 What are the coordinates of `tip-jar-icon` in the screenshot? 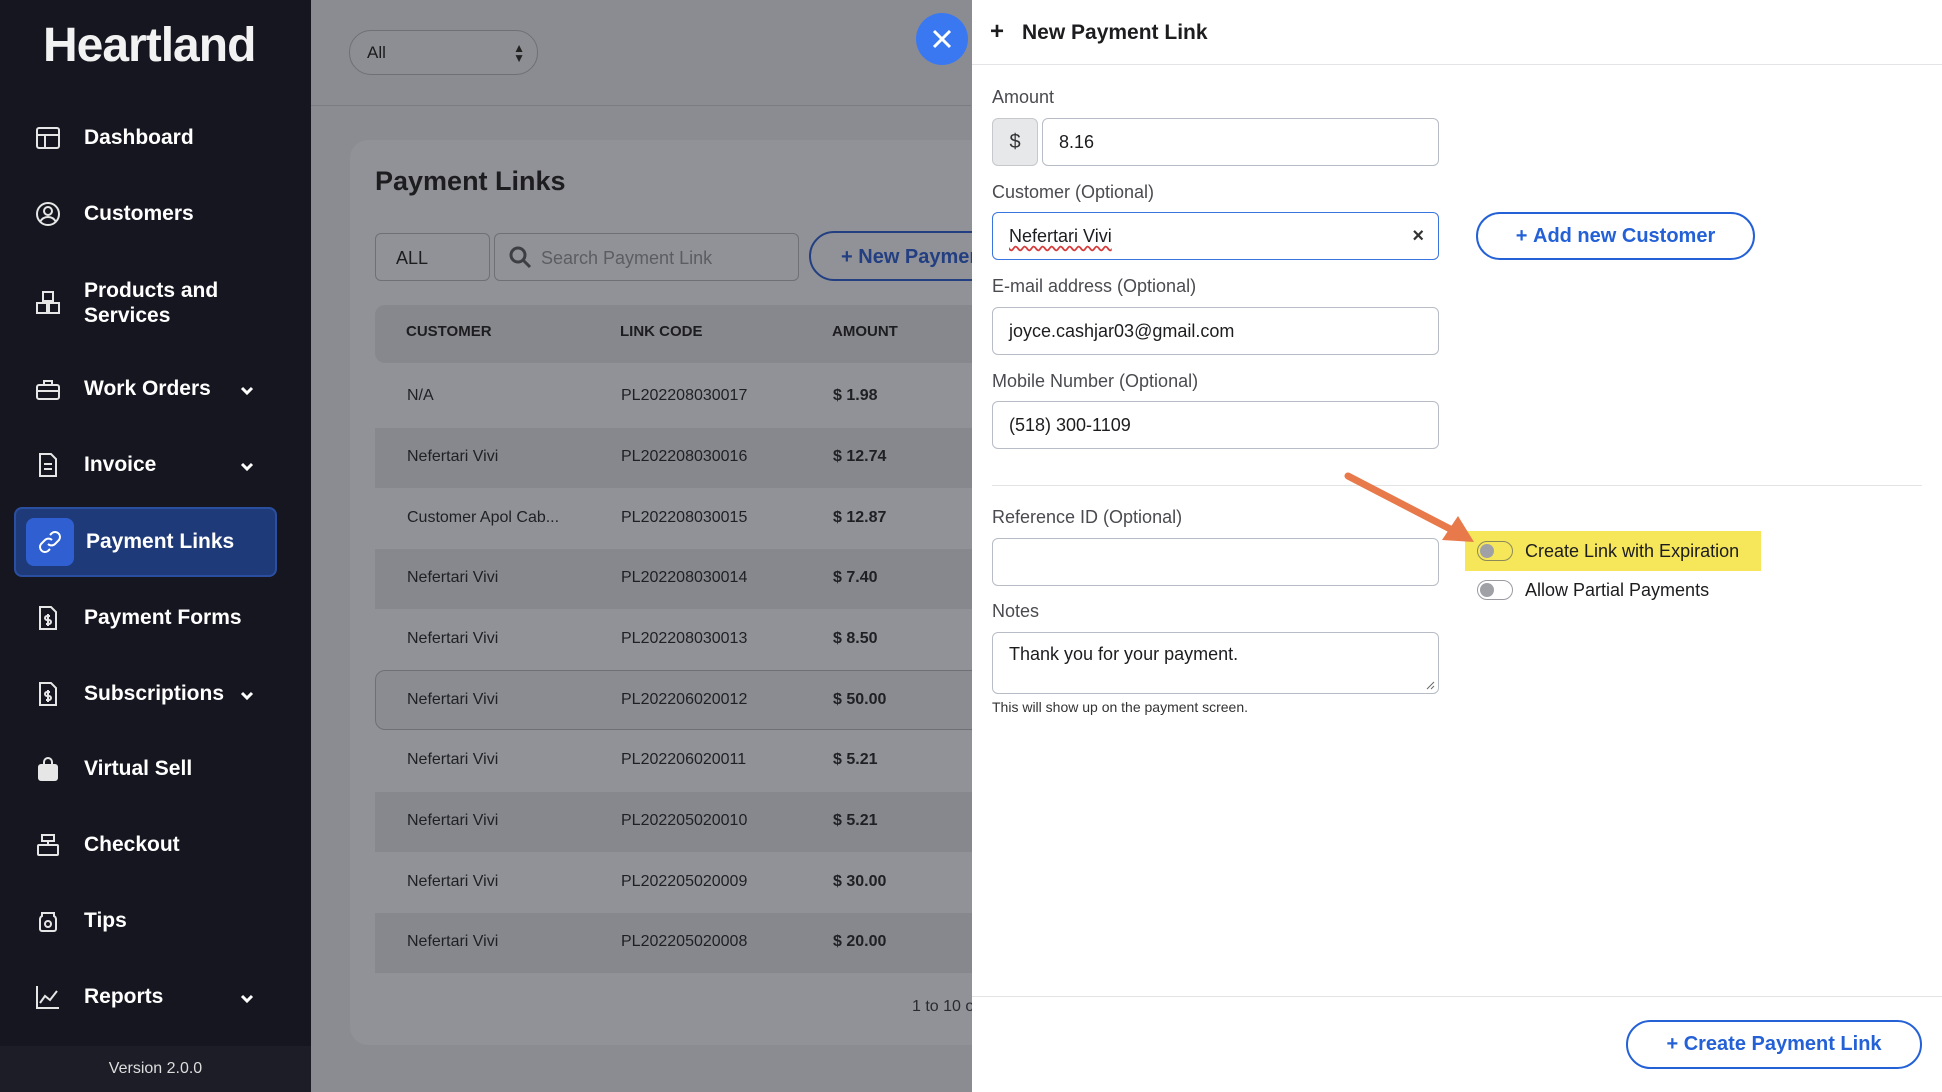 It's located at (48, 921).